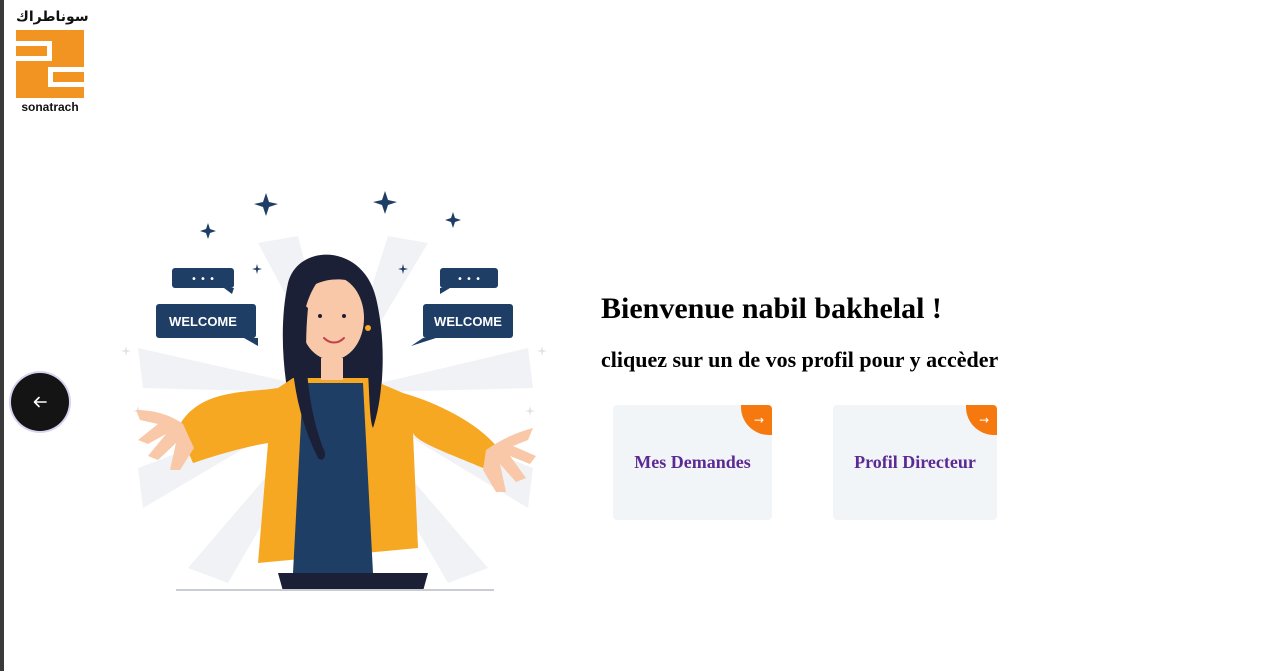 The image size is (1280, 671). I want to click on arrow-left-icon, so click(40, 402).